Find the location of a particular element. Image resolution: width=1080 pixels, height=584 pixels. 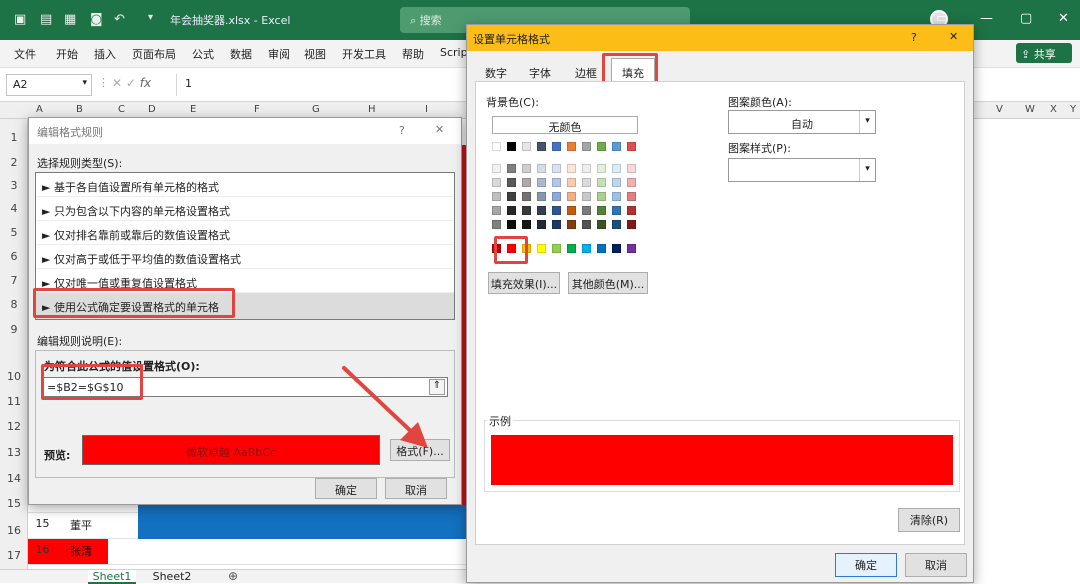

tab-page-layout: 页面布局 is located at coordinates (154, 54).